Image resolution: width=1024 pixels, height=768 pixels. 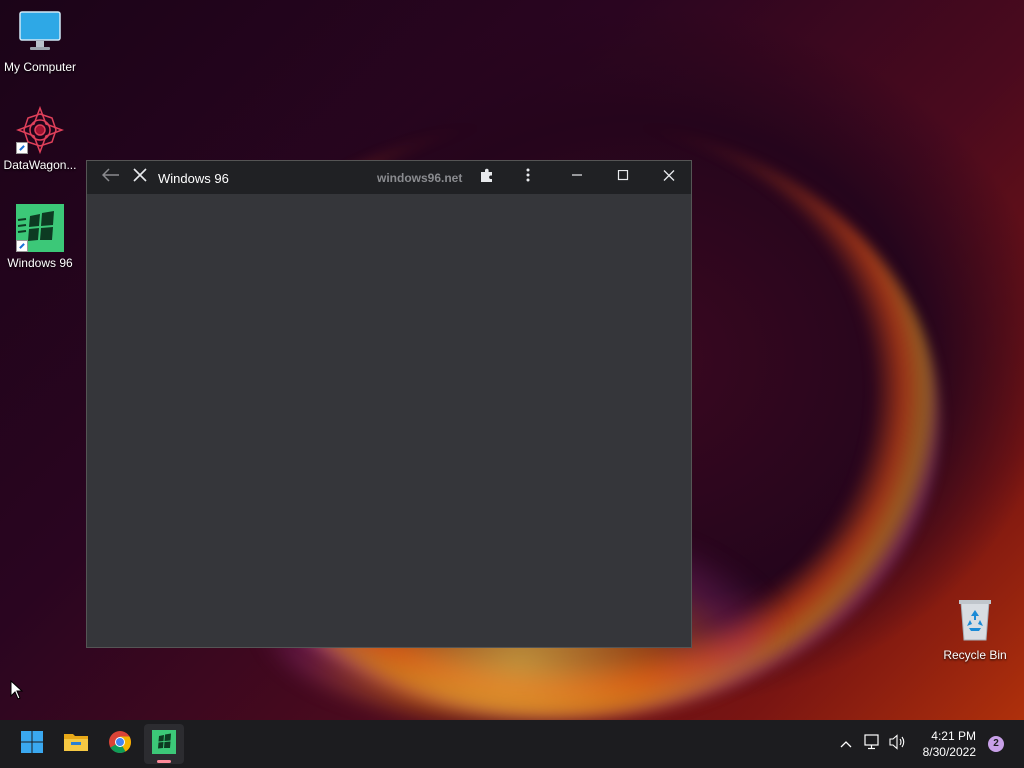 I want to click on puzzle-icon, so click(x=487, y=177).